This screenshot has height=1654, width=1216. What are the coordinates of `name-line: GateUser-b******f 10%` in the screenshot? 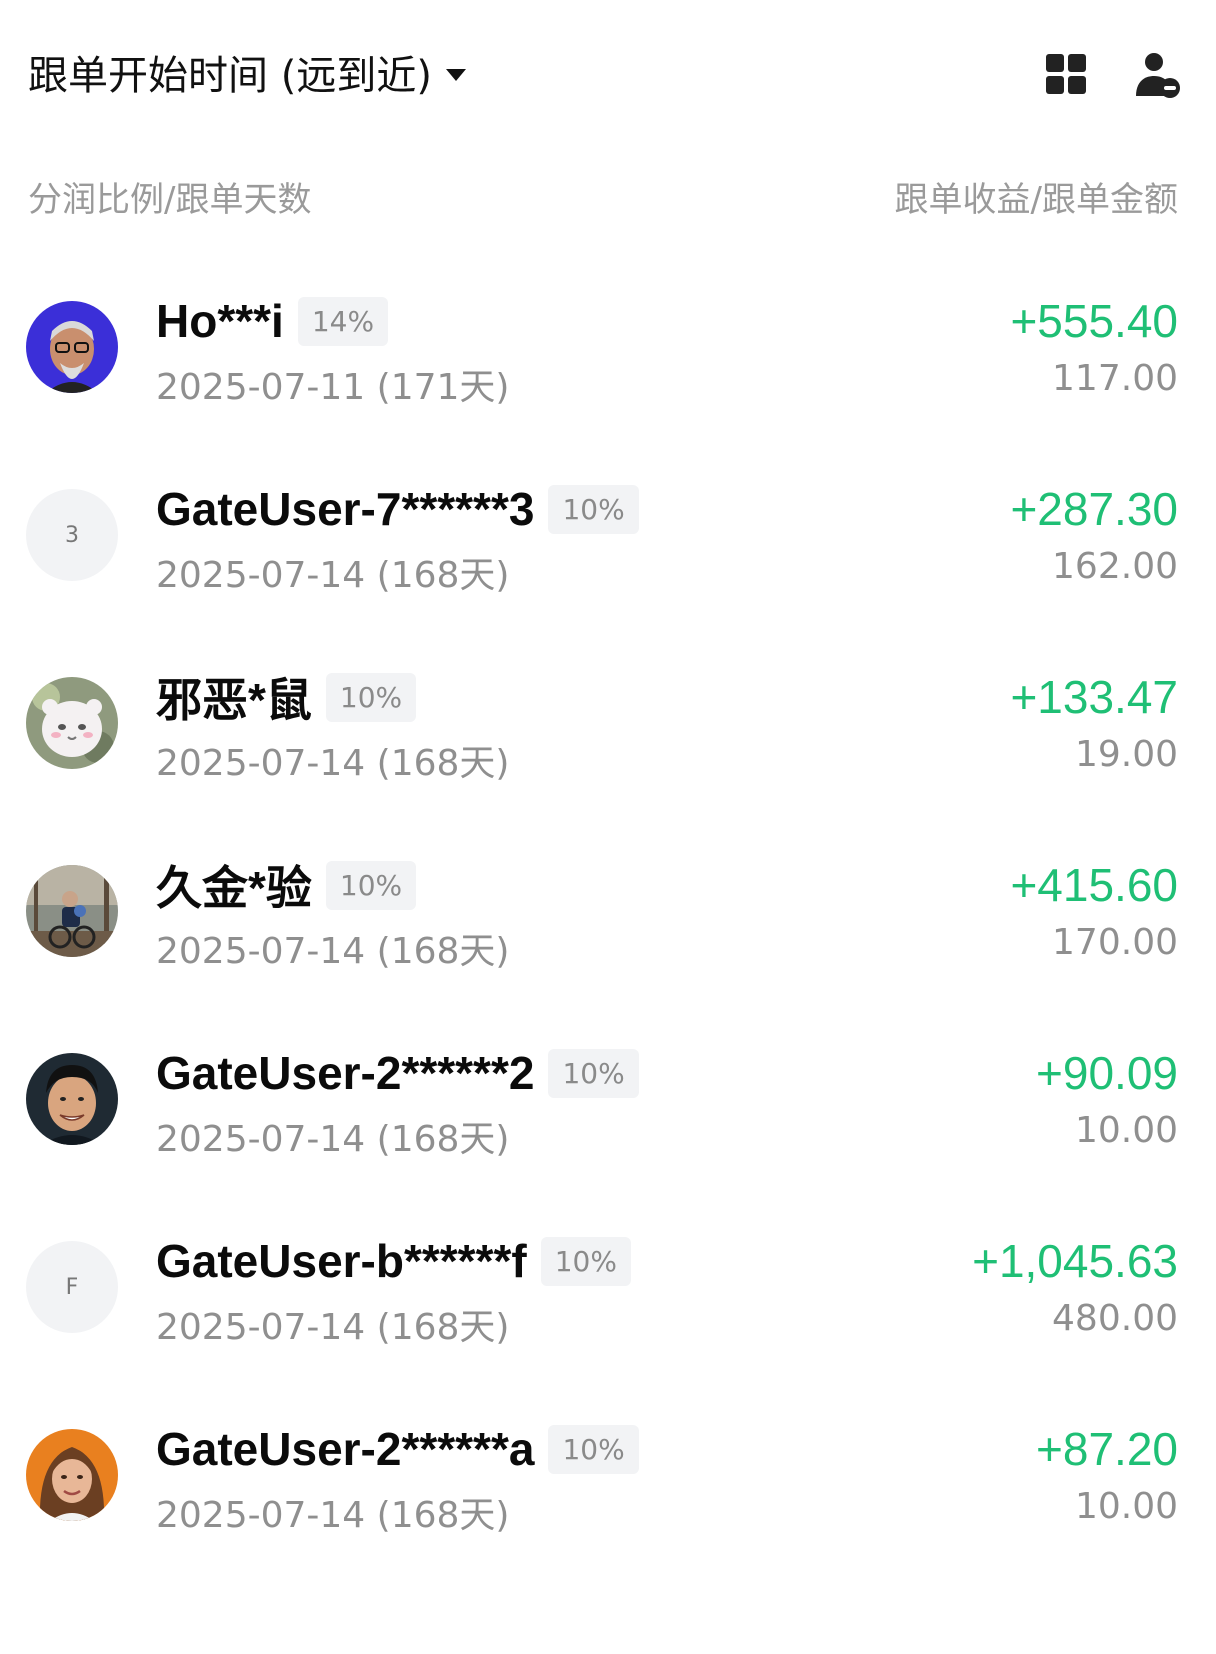 It's located at (393, 1261).